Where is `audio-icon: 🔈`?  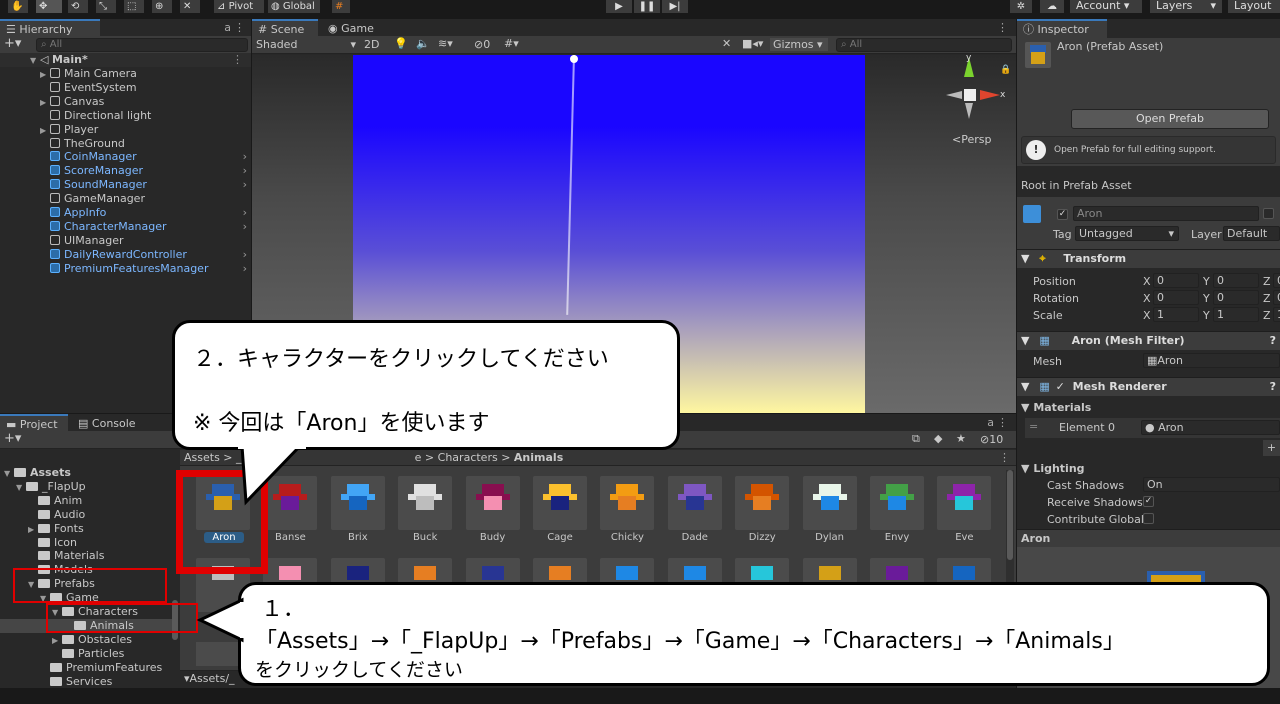
audio-icon: 🔈 is located at coordinates (423, 43).